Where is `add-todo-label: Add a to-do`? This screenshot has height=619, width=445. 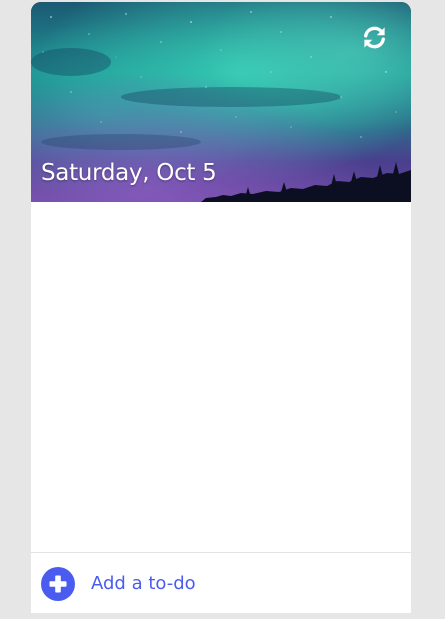
add-todo-label: Add a to-do is located at coordinates (143, 583).